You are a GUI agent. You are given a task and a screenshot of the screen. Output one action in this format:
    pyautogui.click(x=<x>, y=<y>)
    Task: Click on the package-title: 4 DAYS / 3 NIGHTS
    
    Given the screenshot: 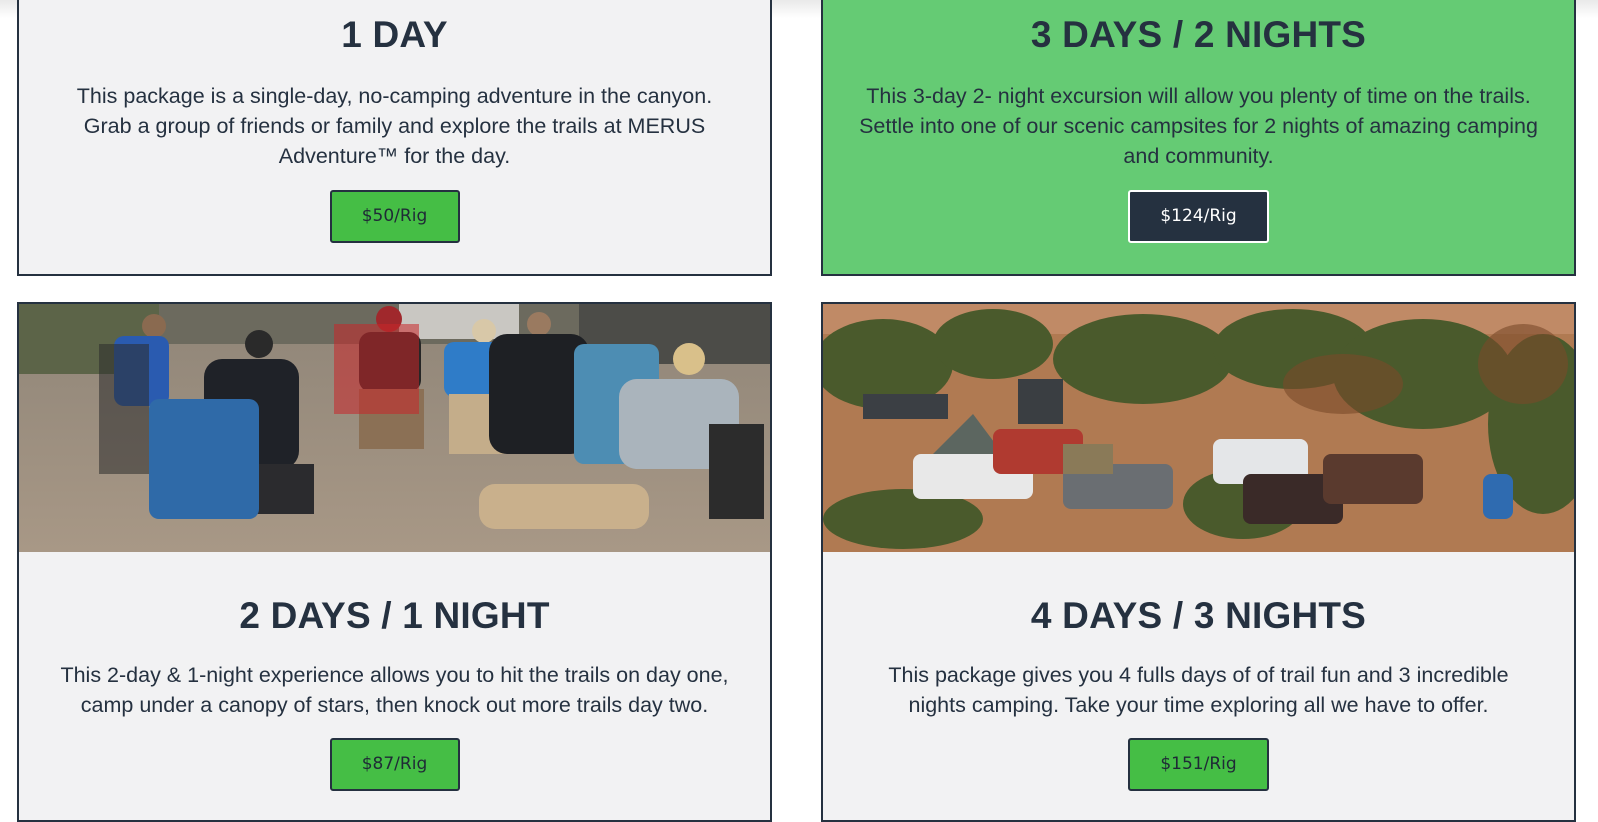 What is the action you would take?
    pyautogui.click(x=1198, y=615)
    